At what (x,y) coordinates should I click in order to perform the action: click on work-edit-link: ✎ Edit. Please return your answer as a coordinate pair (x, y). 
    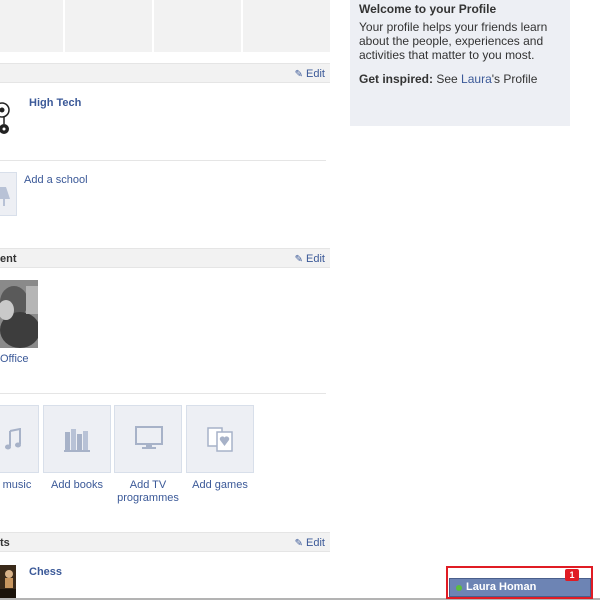
    Looking at the image, I should click on (310, 74).